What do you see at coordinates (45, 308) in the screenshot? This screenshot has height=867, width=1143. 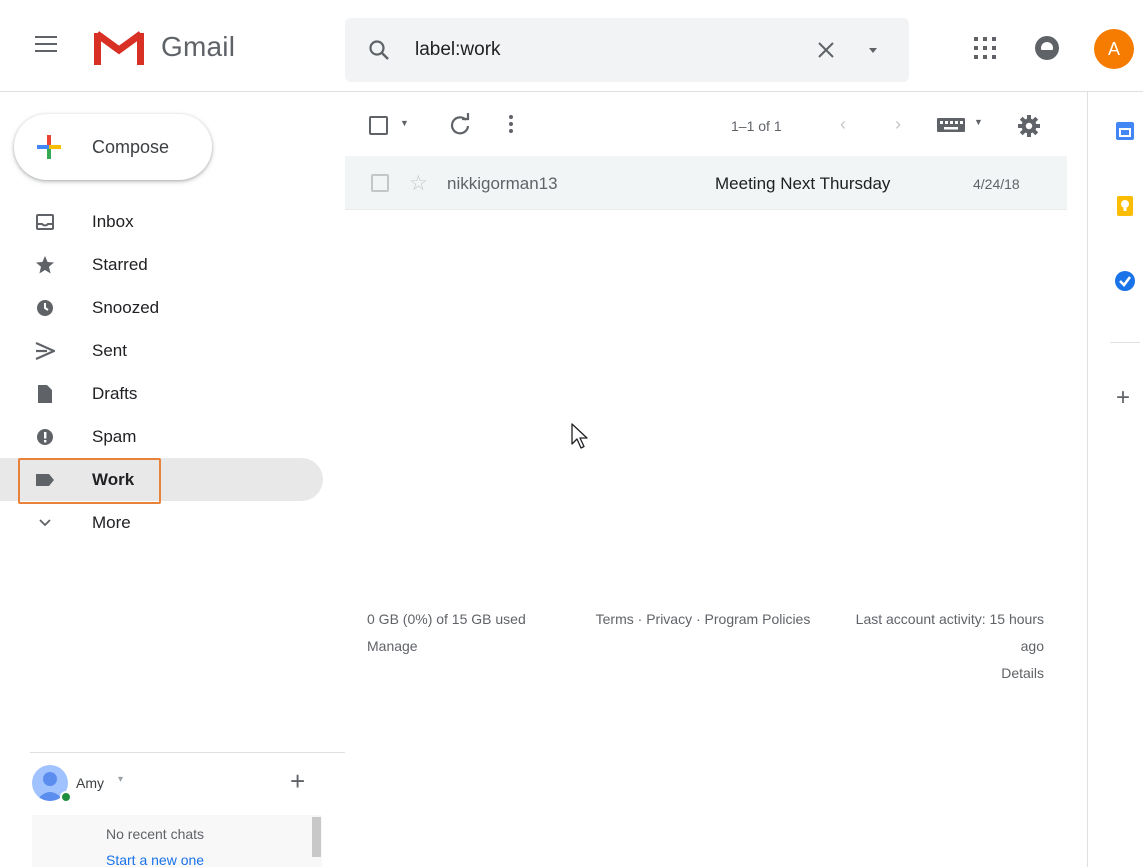 I see `clock-icon` at bounding box center [45, 308].